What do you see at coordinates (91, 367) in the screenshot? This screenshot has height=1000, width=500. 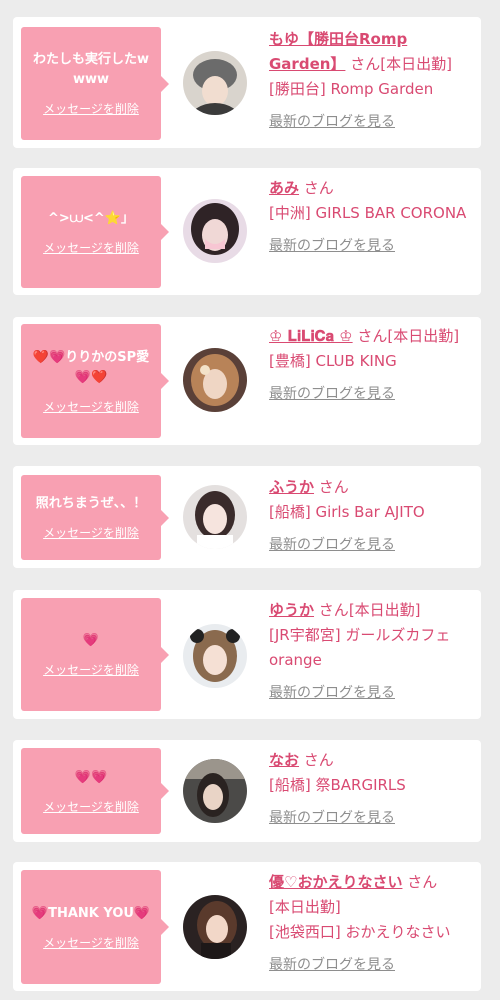 I see `message-text: ❤️💗りりかのSP愛💗❤️` at bounding box center [91, 367].